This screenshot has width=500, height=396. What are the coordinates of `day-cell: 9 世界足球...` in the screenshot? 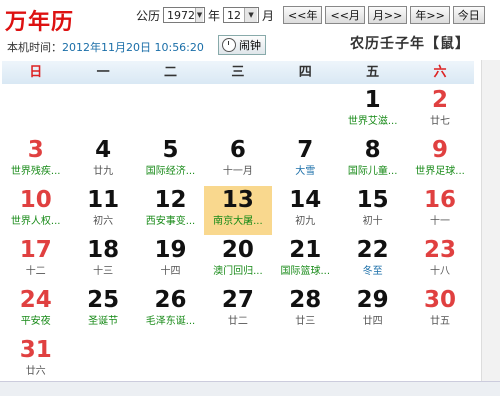 It's located at (439, 160).